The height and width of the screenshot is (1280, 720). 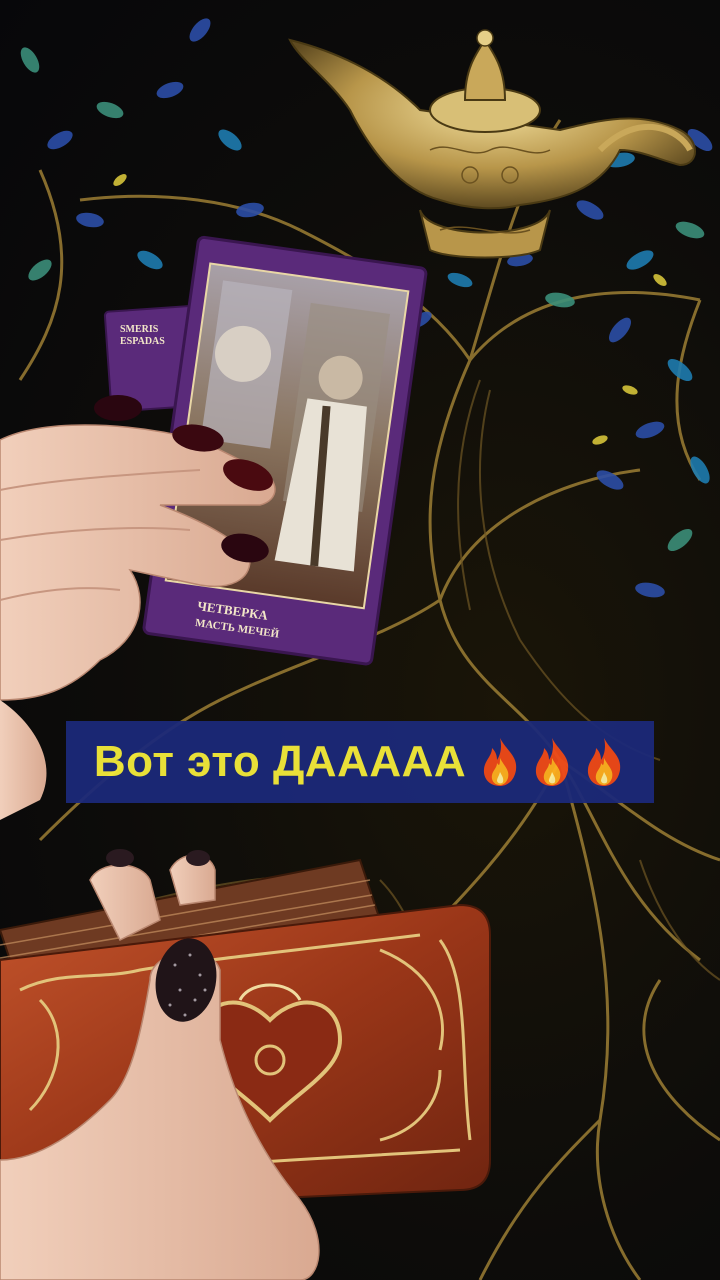 What do you see at coordinates (118, 408) in the screenshot?
I see `nail` at bounding box center [118, 408].